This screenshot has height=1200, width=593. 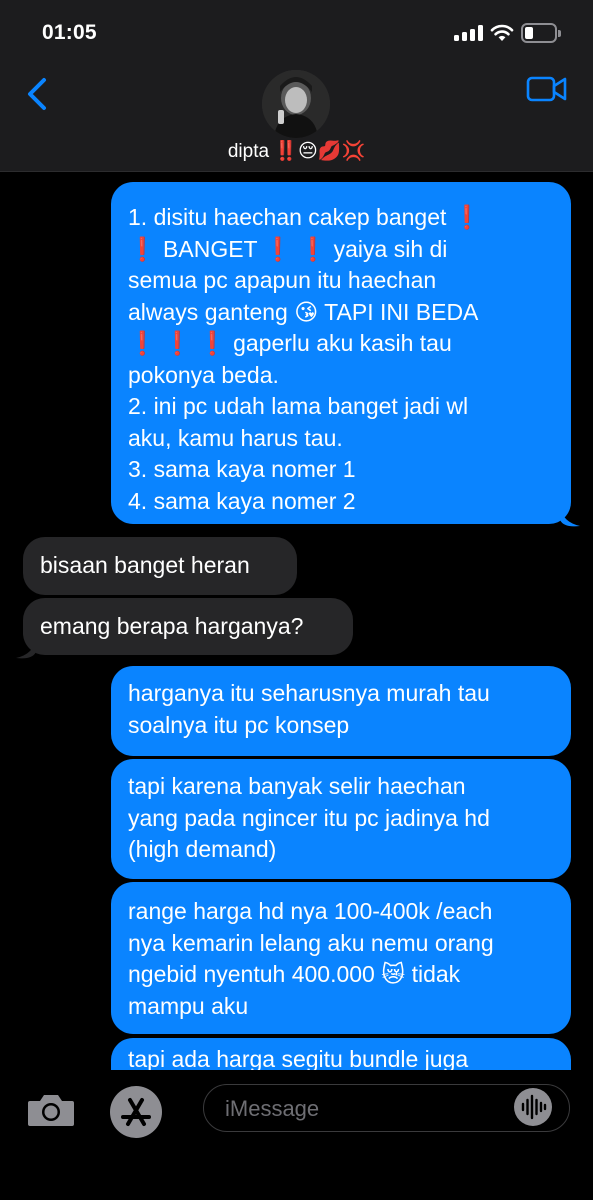 What do you see at coordinates (69, 32) in the screenshot?
I see `status-time: 01:05` at bounding box center [69, 32].